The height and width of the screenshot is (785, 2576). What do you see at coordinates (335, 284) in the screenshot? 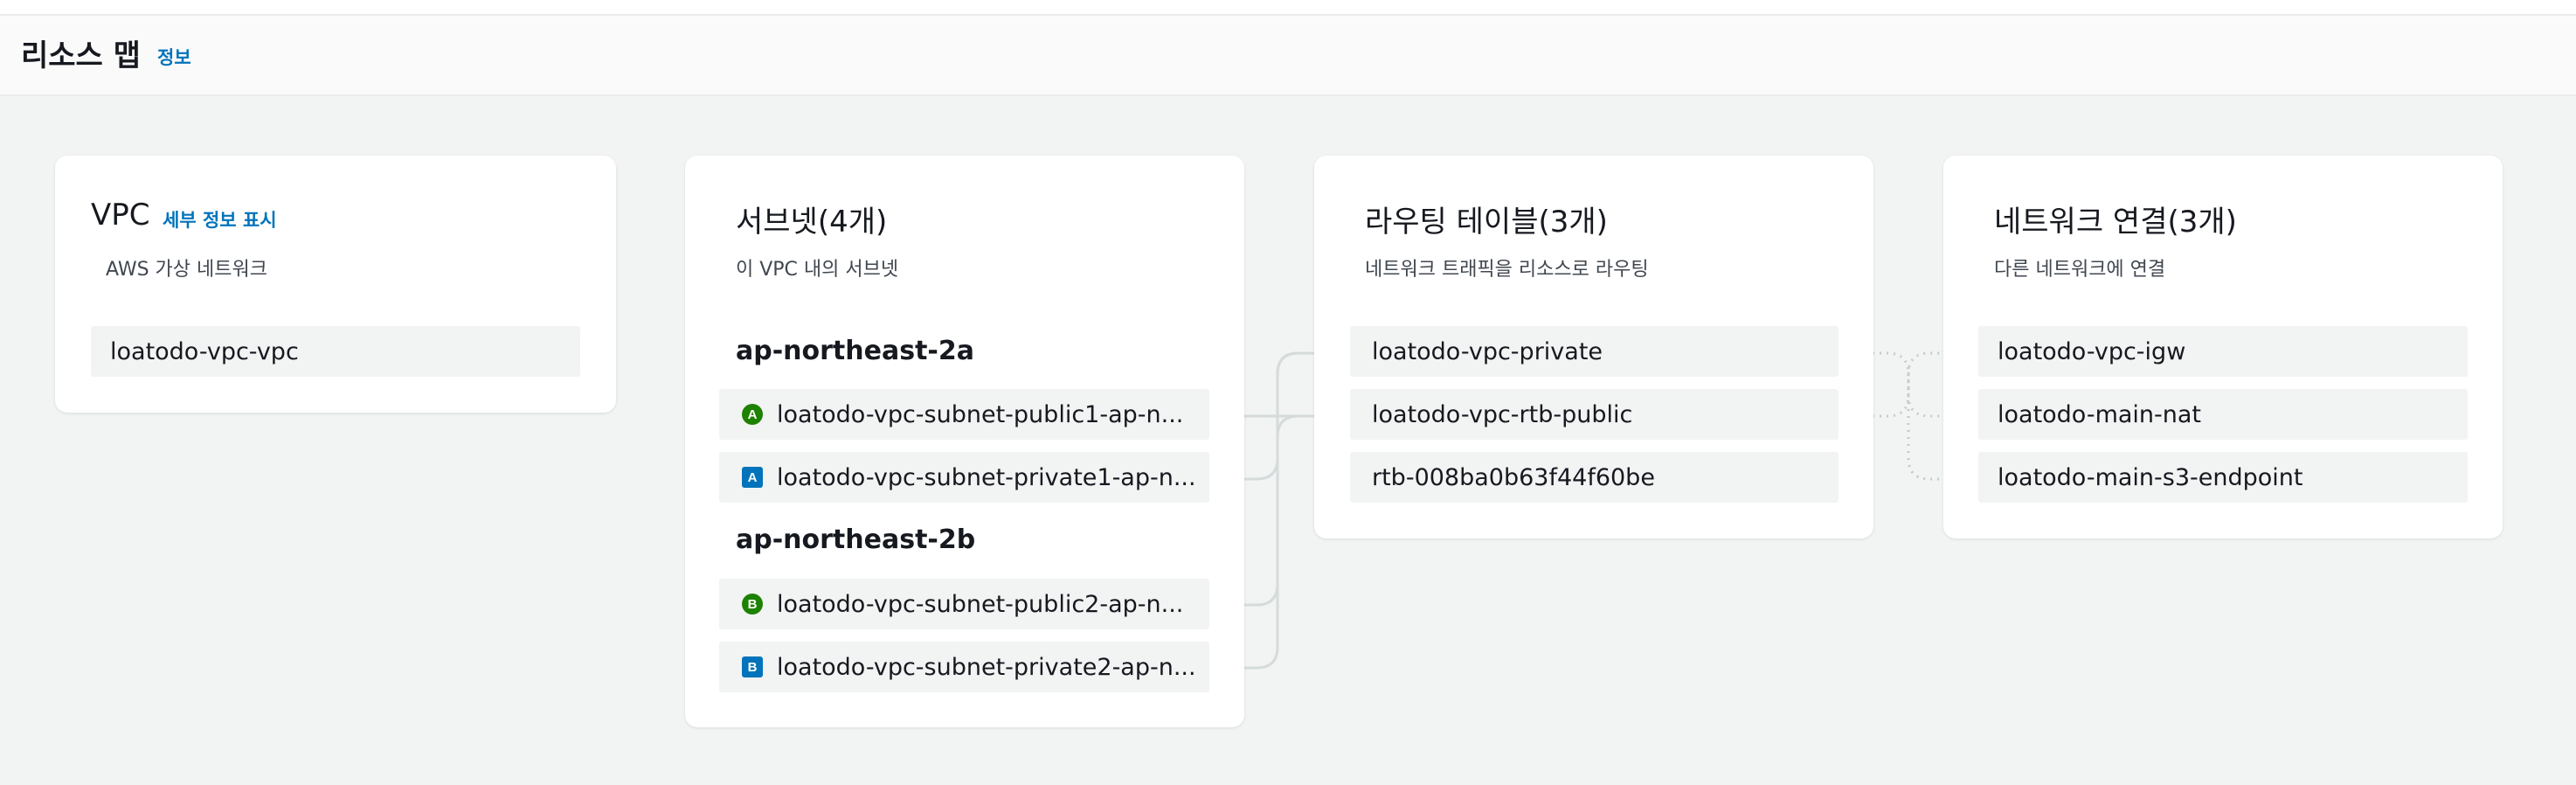
I see `vpc-card: VPC 세부 정보 표시 AWS 가상 네트워크 loatodo-vpc-vpc` at bounding box center [335, 284].